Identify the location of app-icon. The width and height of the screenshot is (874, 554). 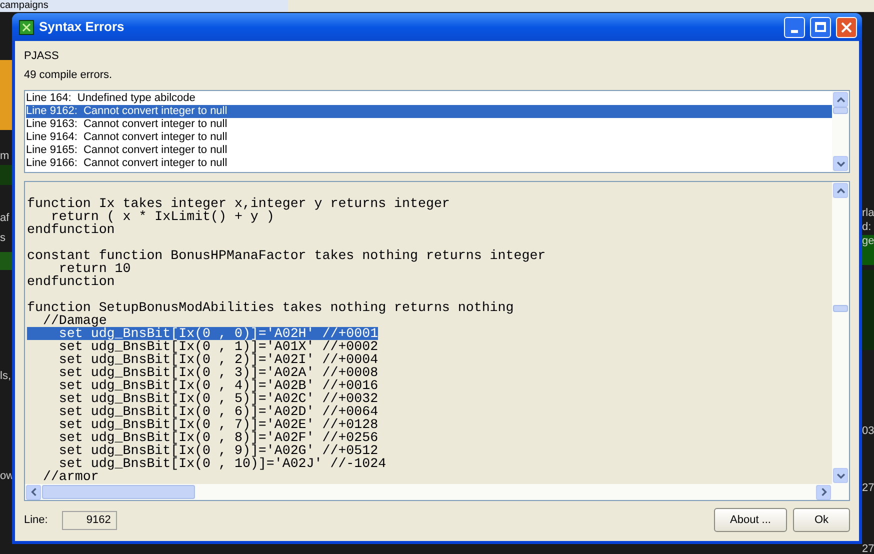
(26, 27).